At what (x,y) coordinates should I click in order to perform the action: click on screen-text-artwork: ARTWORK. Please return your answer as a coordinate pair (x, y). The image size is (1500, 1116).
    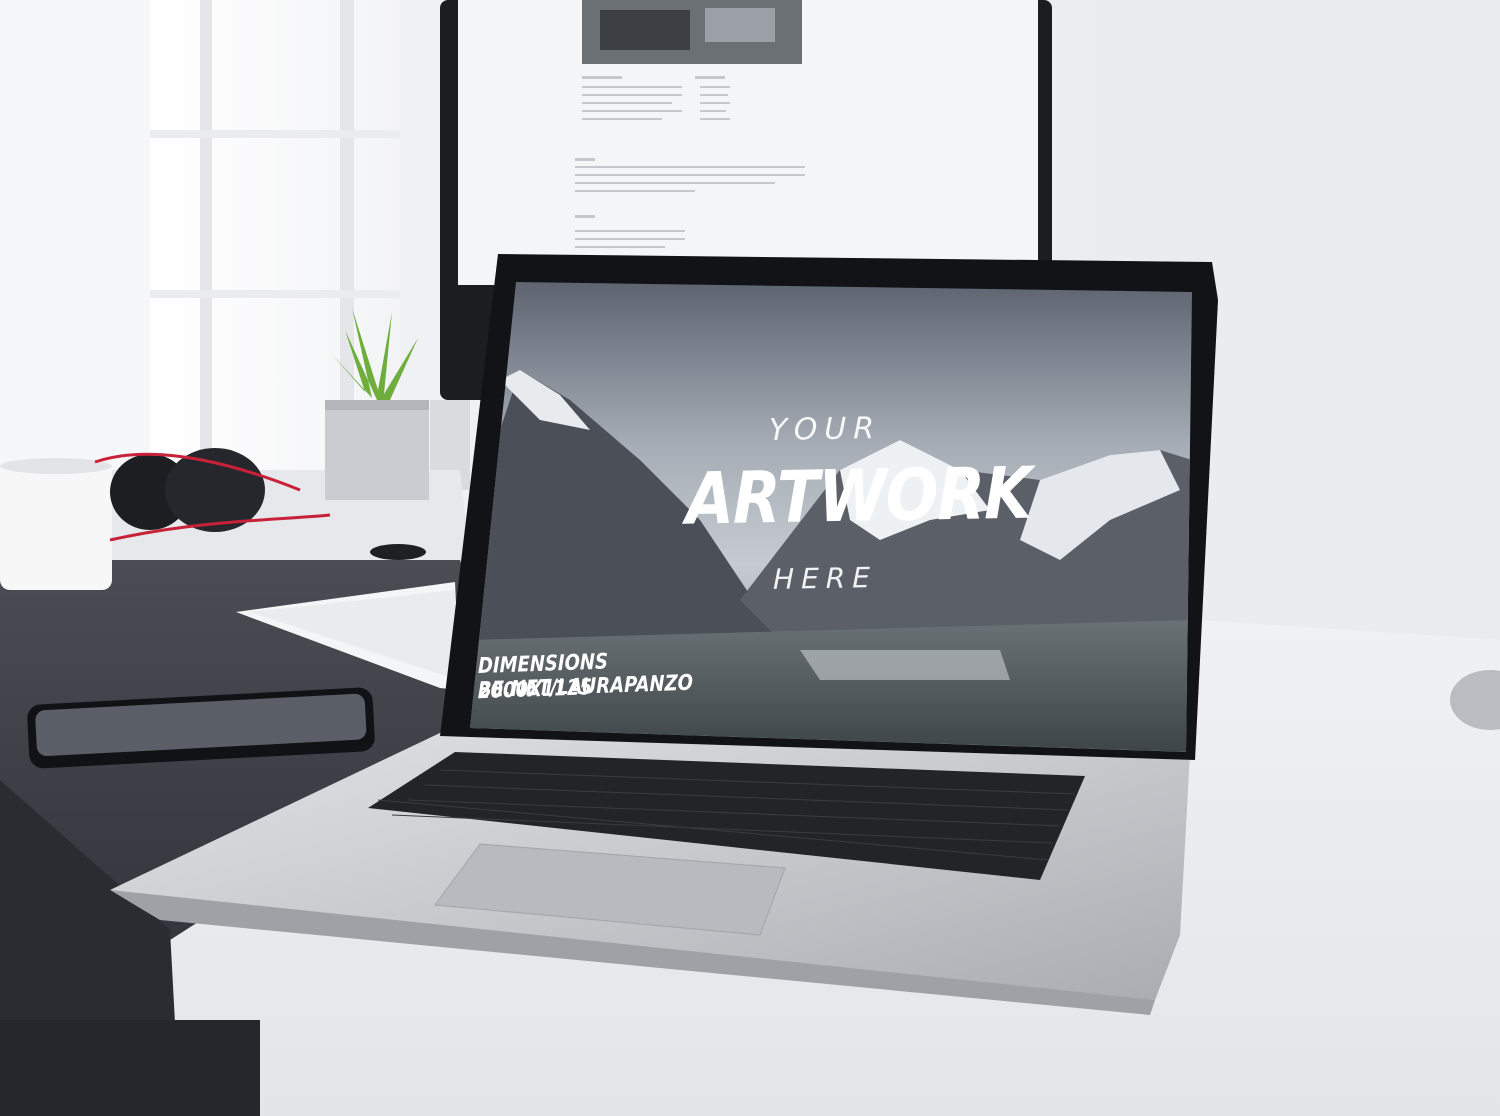
    Looking at the image, I should click on (859, 495).